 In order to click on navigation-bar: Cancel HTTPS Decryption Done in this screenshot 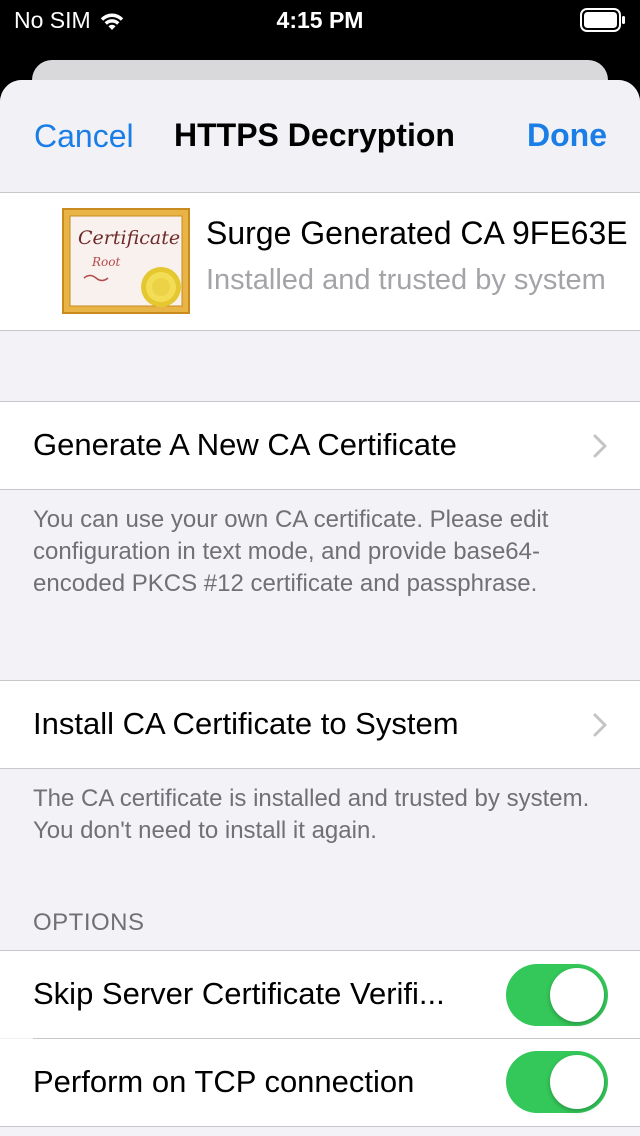, I will do `click(320, 136)`.